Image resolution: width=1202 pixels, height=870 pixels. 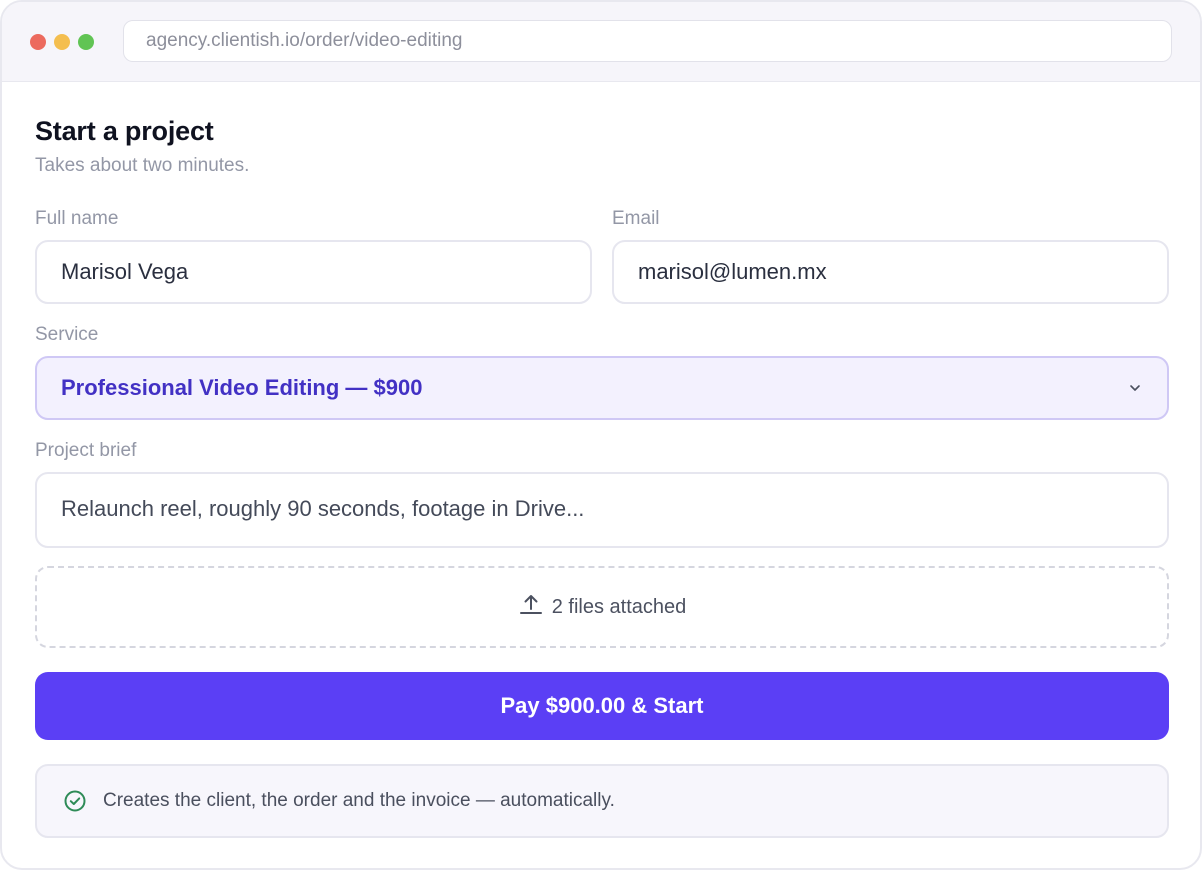 I want to click on service-select: Professional Video Editing — $900, so click(x=602, y=388).